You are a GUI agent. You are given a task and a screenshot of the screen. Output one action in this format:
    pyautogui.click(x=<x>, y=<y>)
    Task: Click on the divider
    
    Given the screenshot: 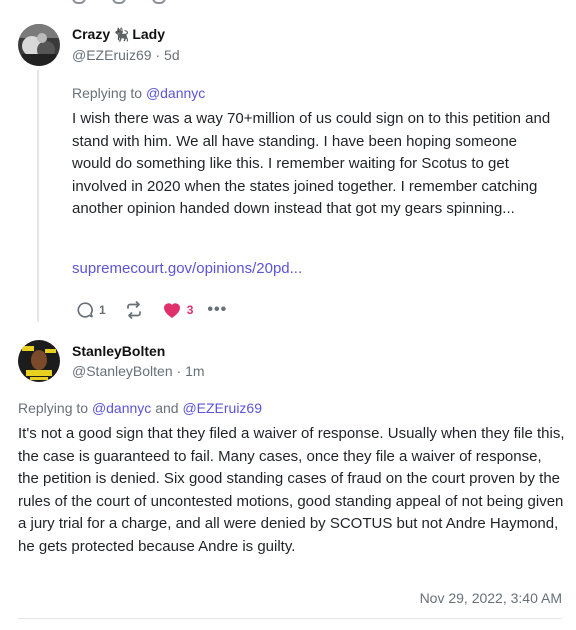 What is the action you would take?
    pyautogui.click(x=290, y=618)
    